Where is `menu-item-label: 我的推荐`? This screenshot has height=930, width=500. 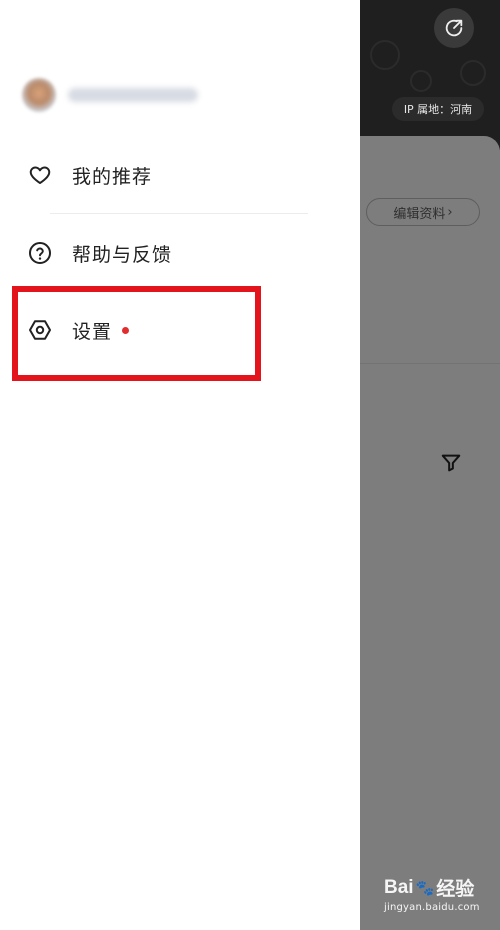 menu-item-label: 我的推荐 is located at coordinates (112, 176).